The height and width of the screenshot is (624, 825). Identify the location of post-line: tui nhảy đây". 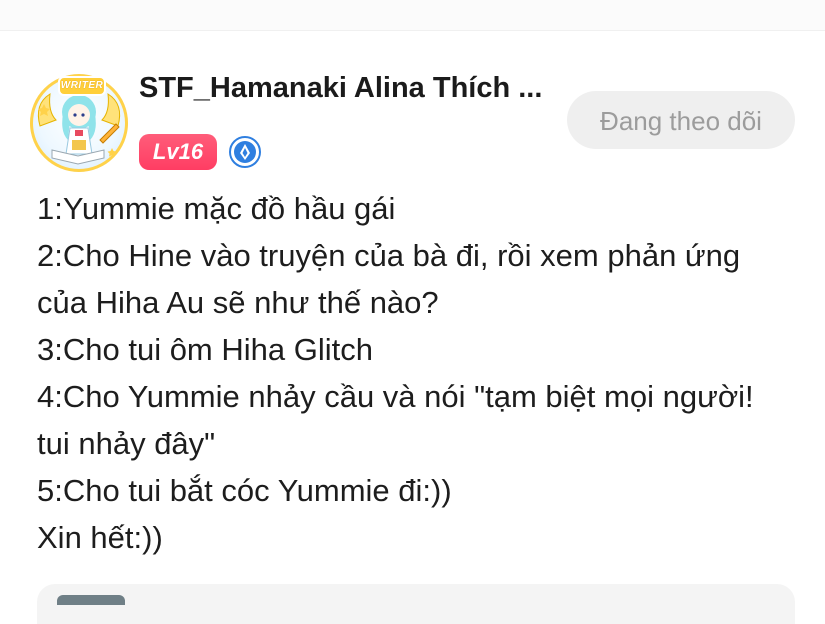
(126, 443).